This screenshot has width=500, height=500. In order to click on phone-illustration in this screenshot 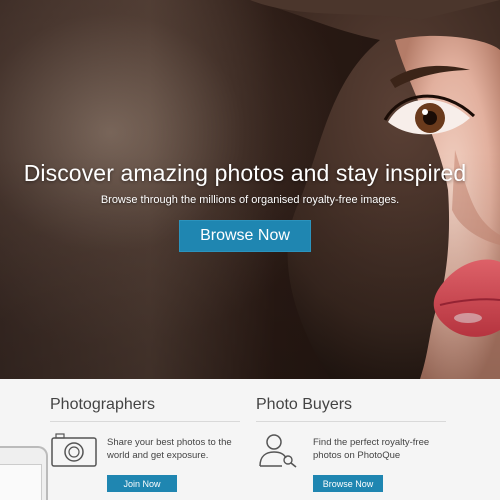, I will do `click(24, 473)`.